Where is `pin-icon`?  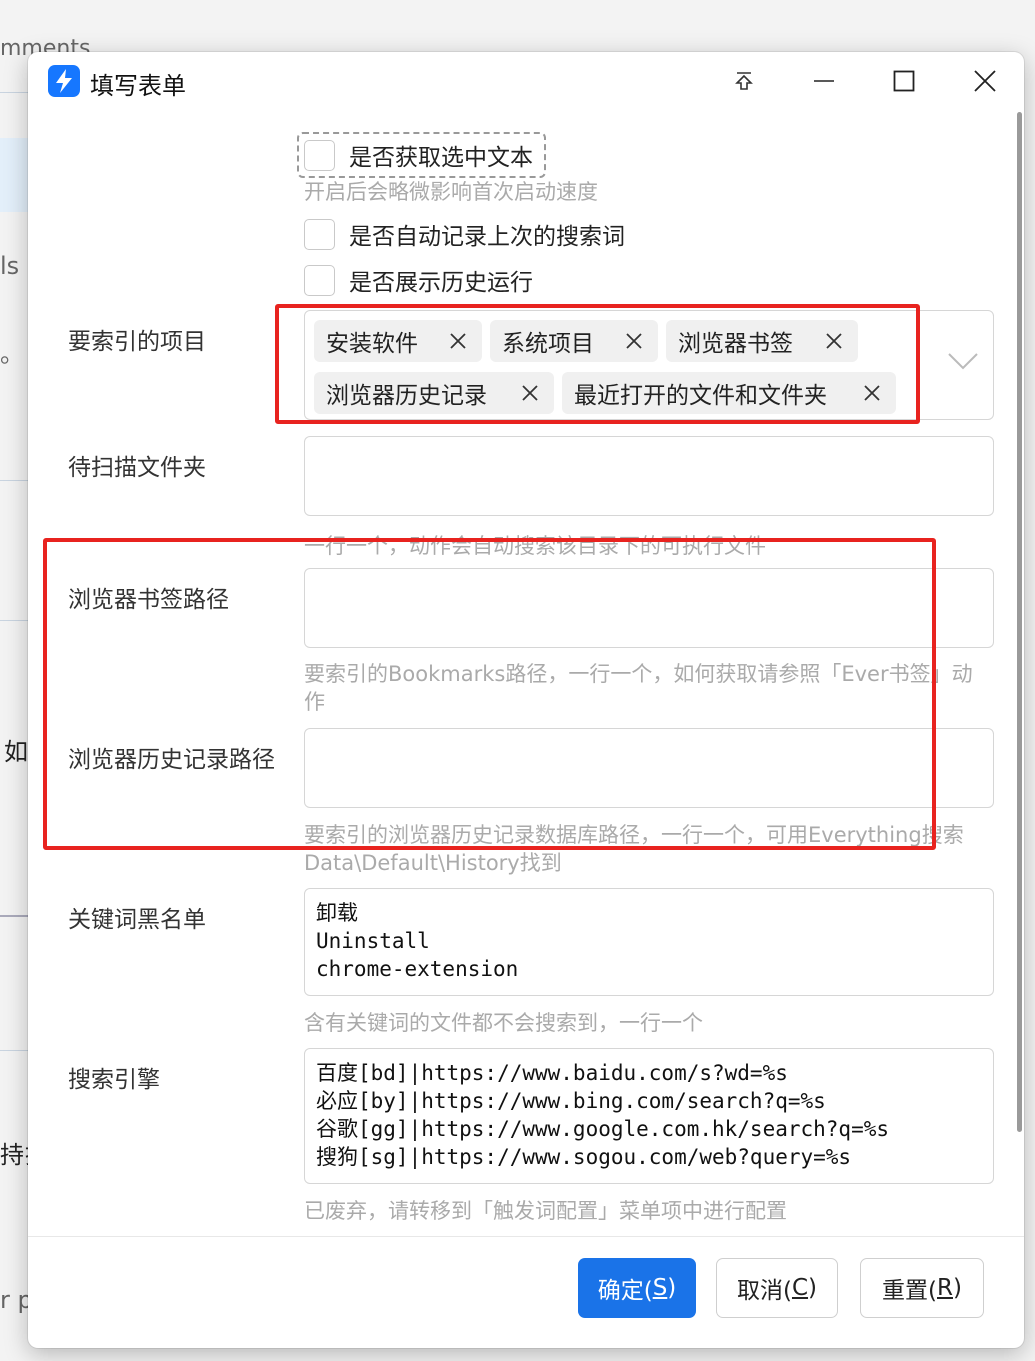 pin-icon is located at coordinates (744, 81).